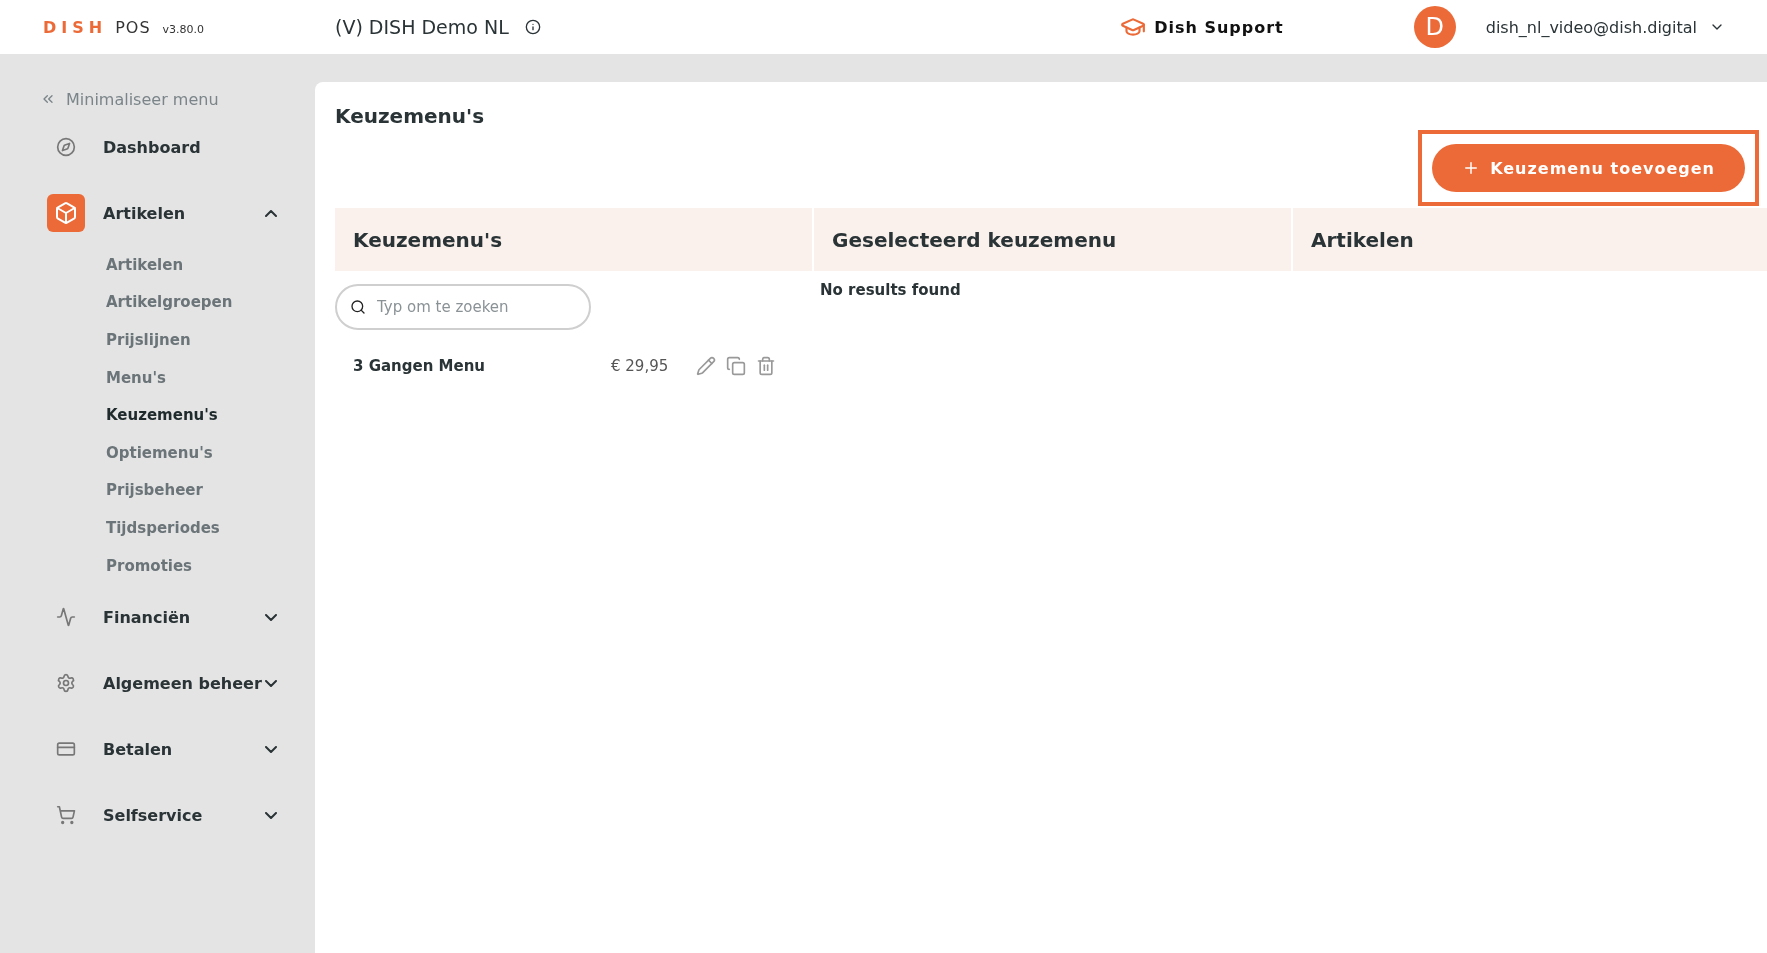  Describe the element at coordinates (1530, 239) in the screenshot. I see `column-header: Artikelen` at that location.